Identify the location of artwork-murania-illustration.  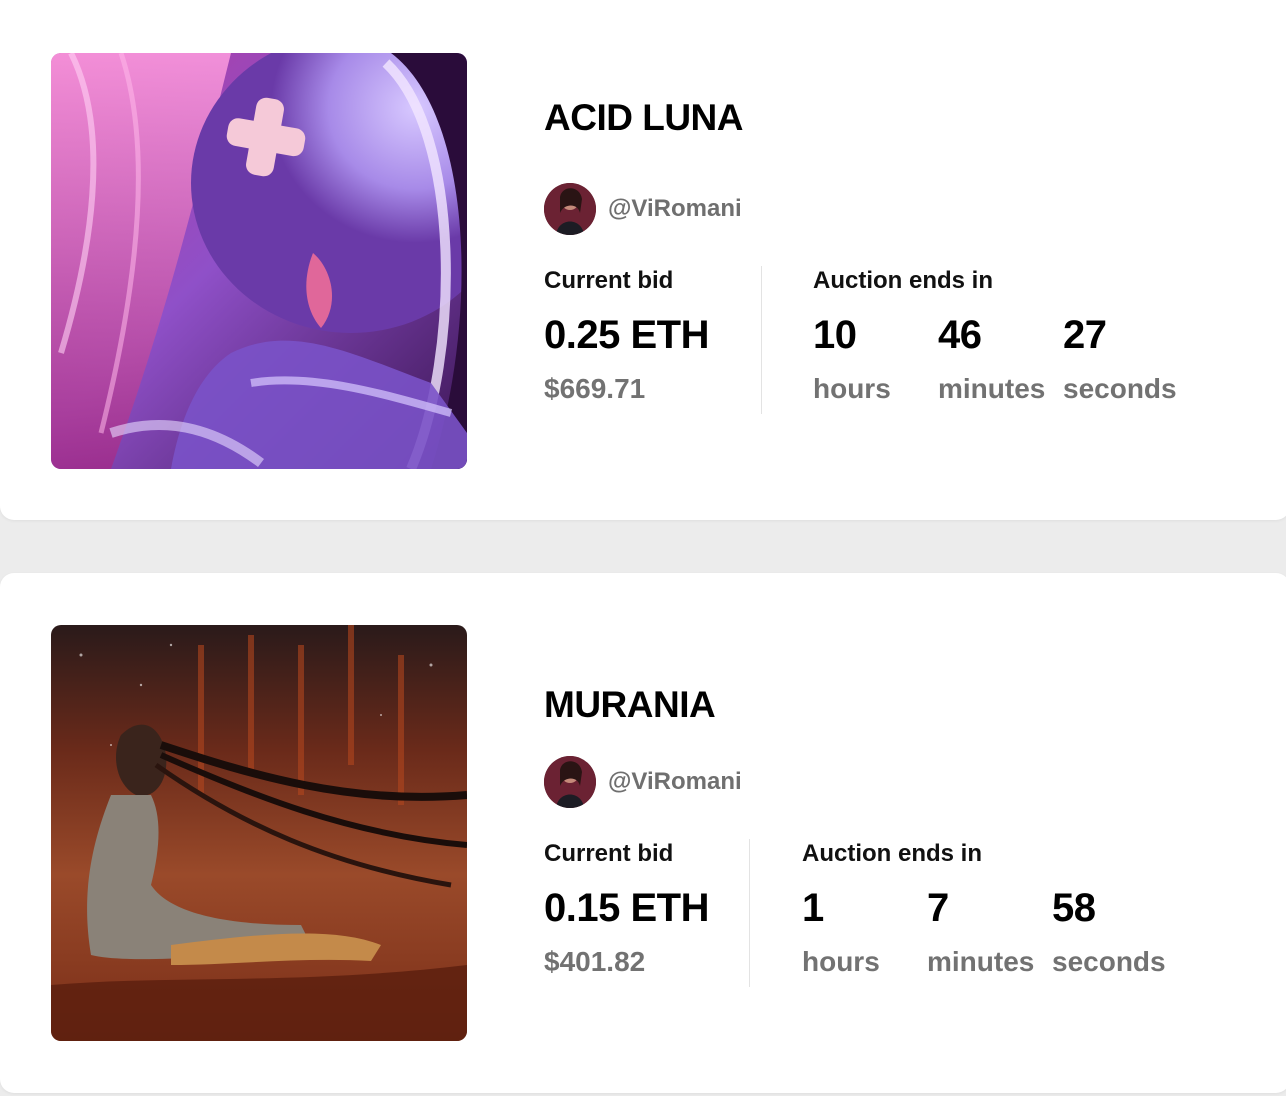
(259, 833).